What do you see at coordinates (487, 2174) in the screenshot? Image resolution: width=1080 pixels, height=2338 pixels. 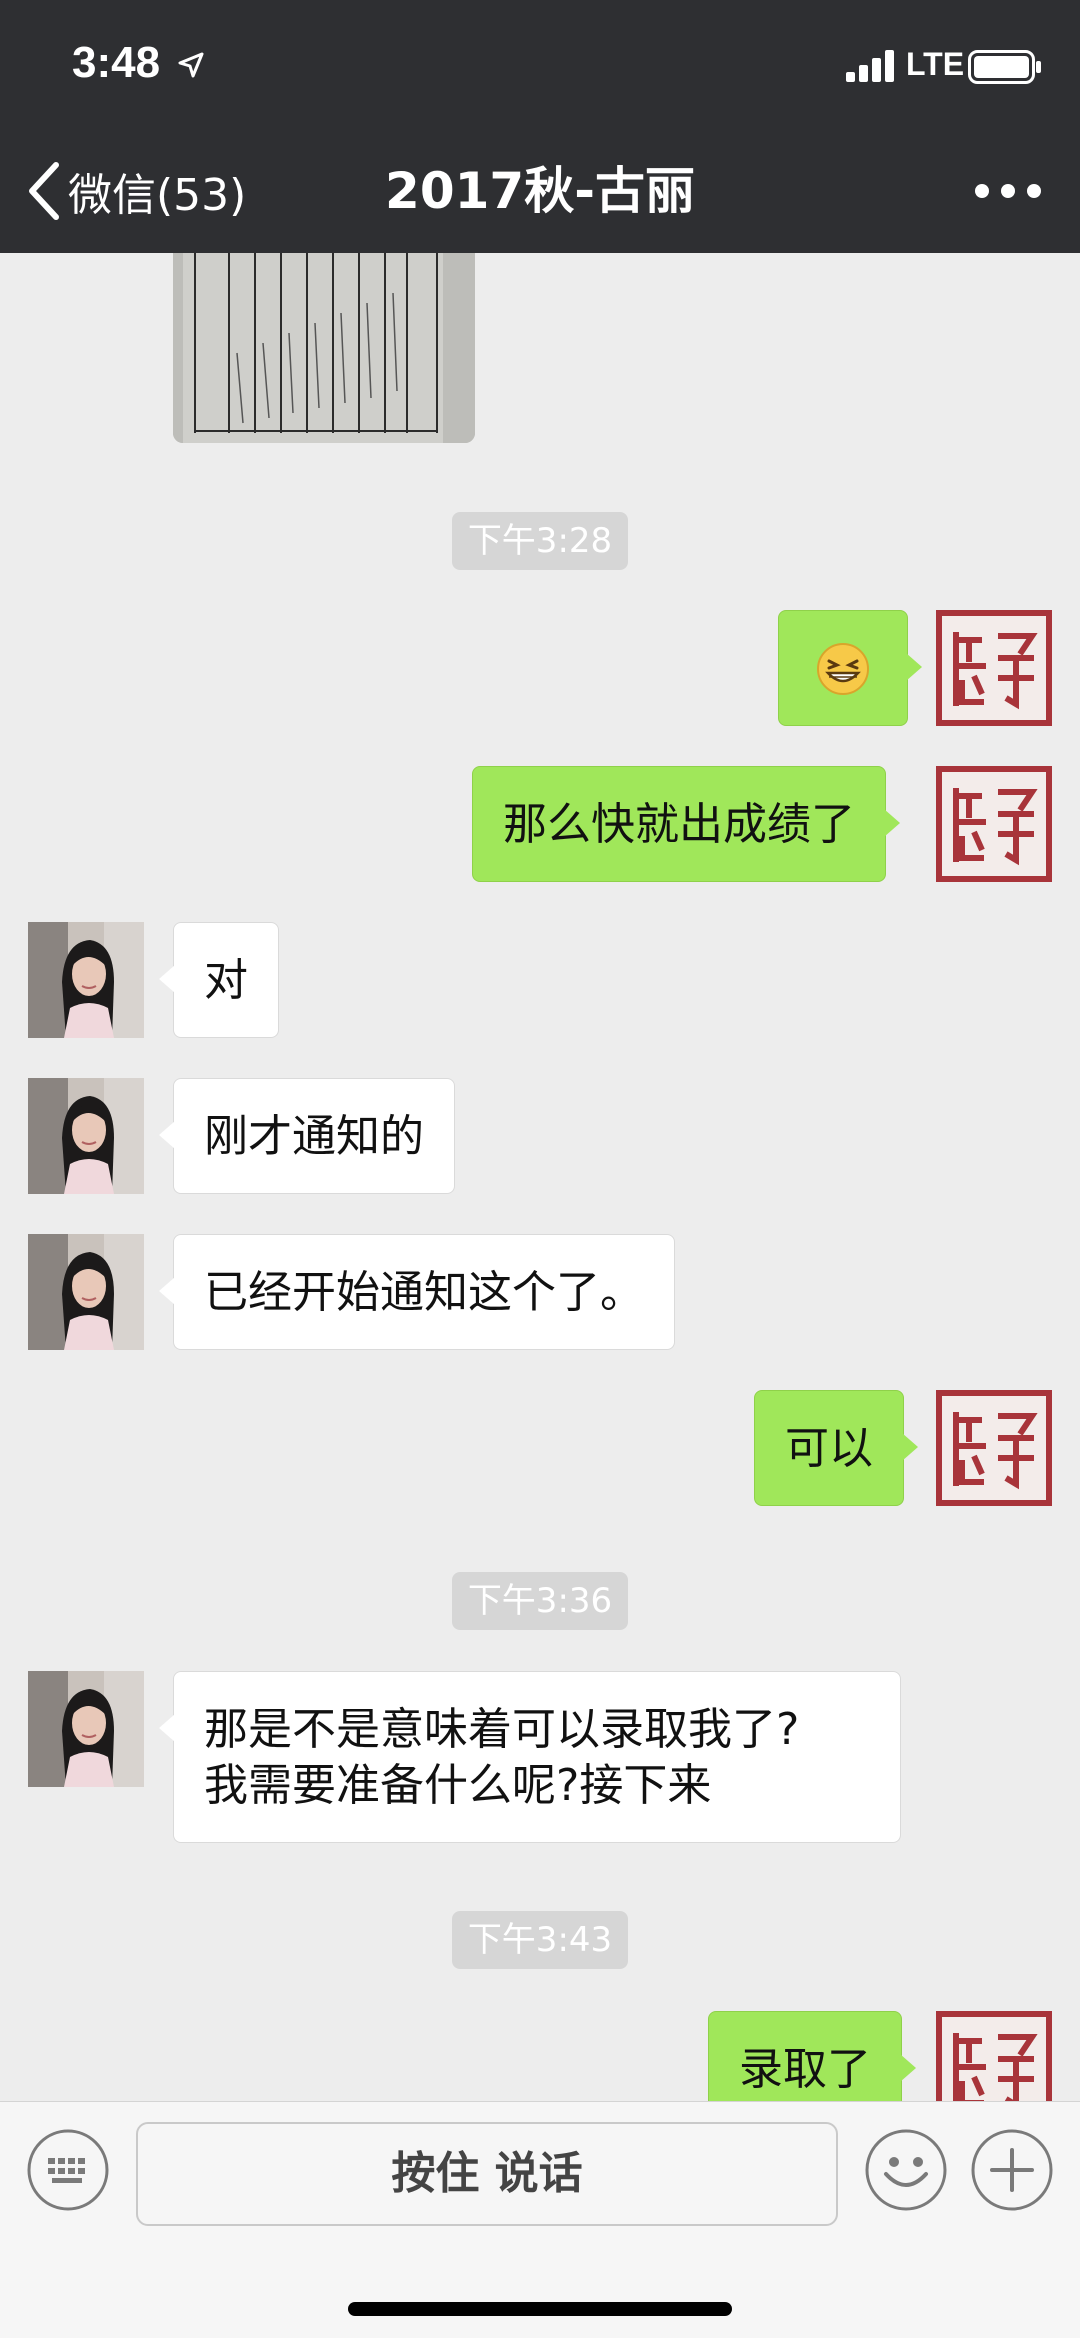 I see `hold-to-talk-button: 按住 说话` at bounding box center [487, 2174].